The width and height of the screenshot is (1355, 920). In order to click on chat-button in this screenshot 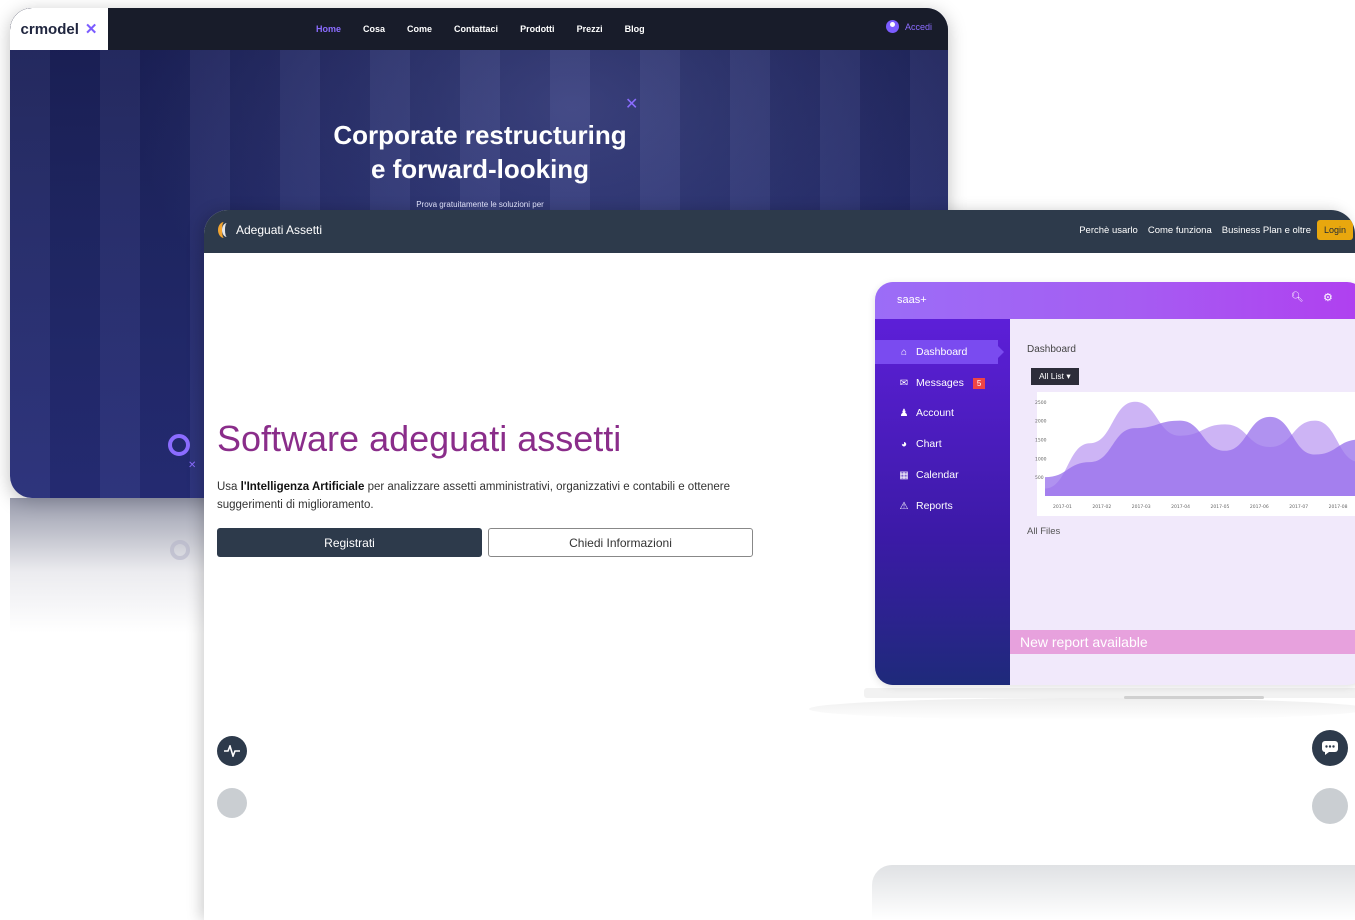, I will do `click(1330, 748)`.